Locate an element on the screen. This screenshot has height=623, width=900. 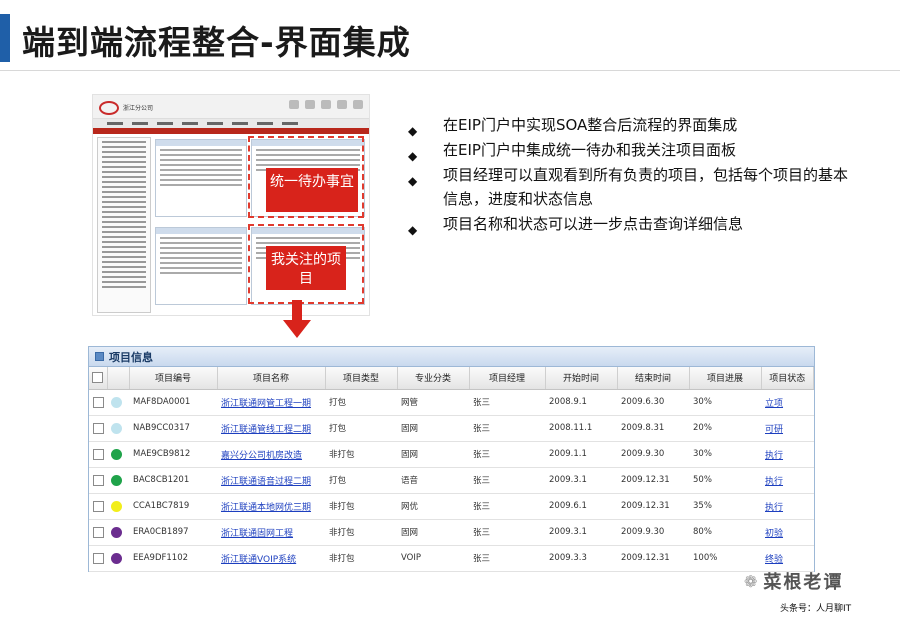
project-status-link: 可研 is located at coordinates (774, 430).